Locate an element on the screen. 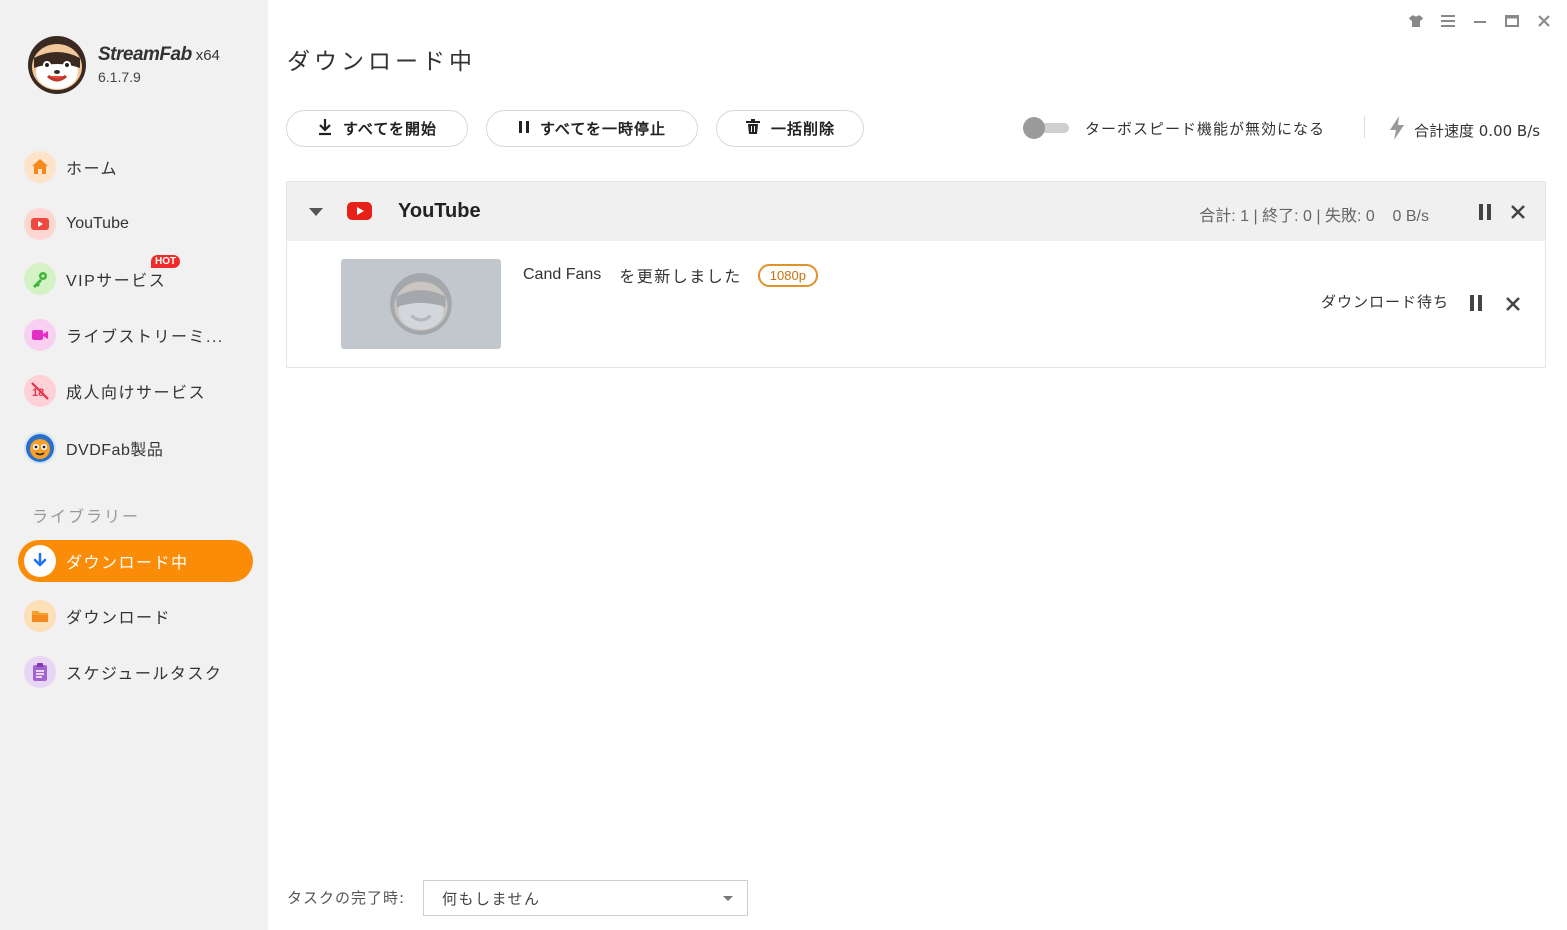 The width and height of the screenshot is (1567, 930). youtube-logo-icon is located at coordinates (359, 213).